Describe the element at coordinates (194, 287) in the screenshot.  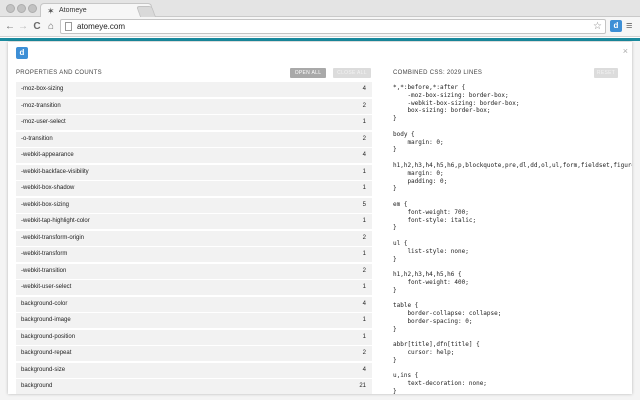
I see `property-row: -webkit-user-select 1` at that location.